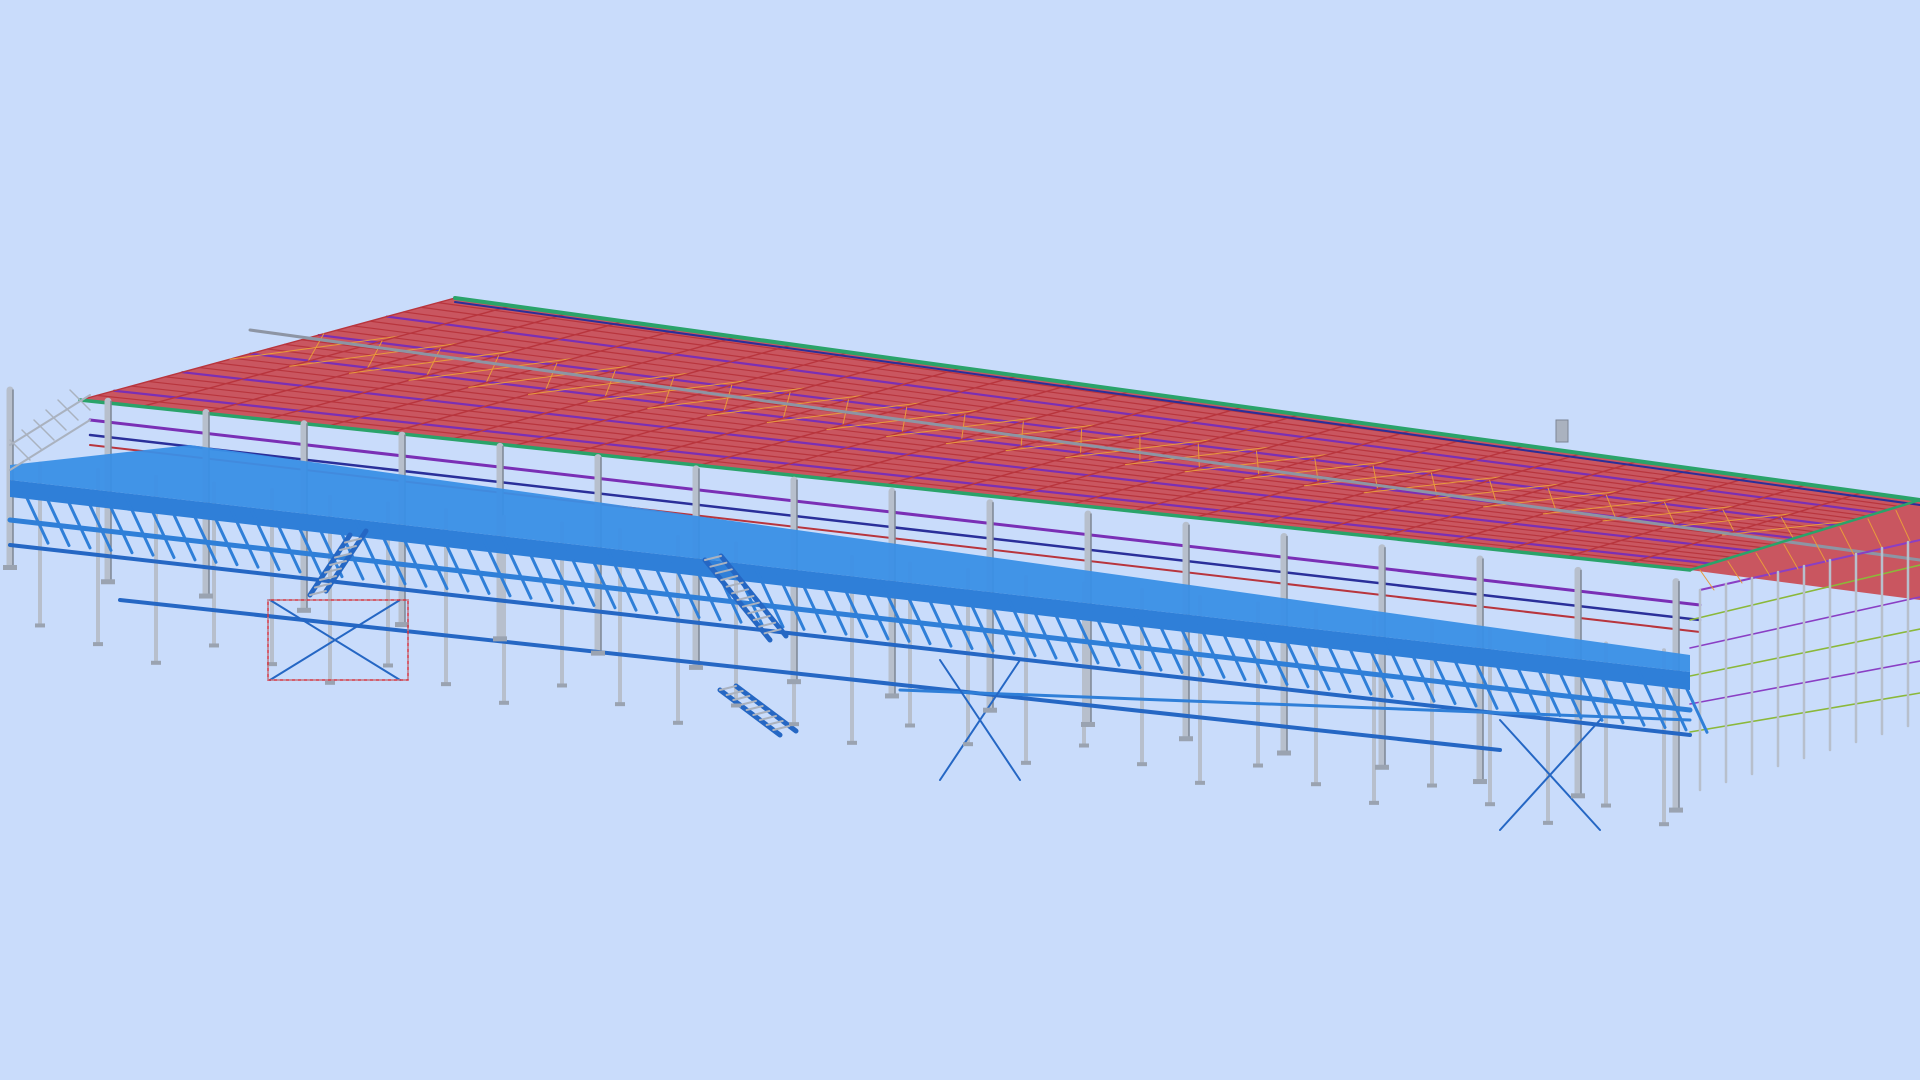  I want to click on end-truss-web, so click(1707, 580).